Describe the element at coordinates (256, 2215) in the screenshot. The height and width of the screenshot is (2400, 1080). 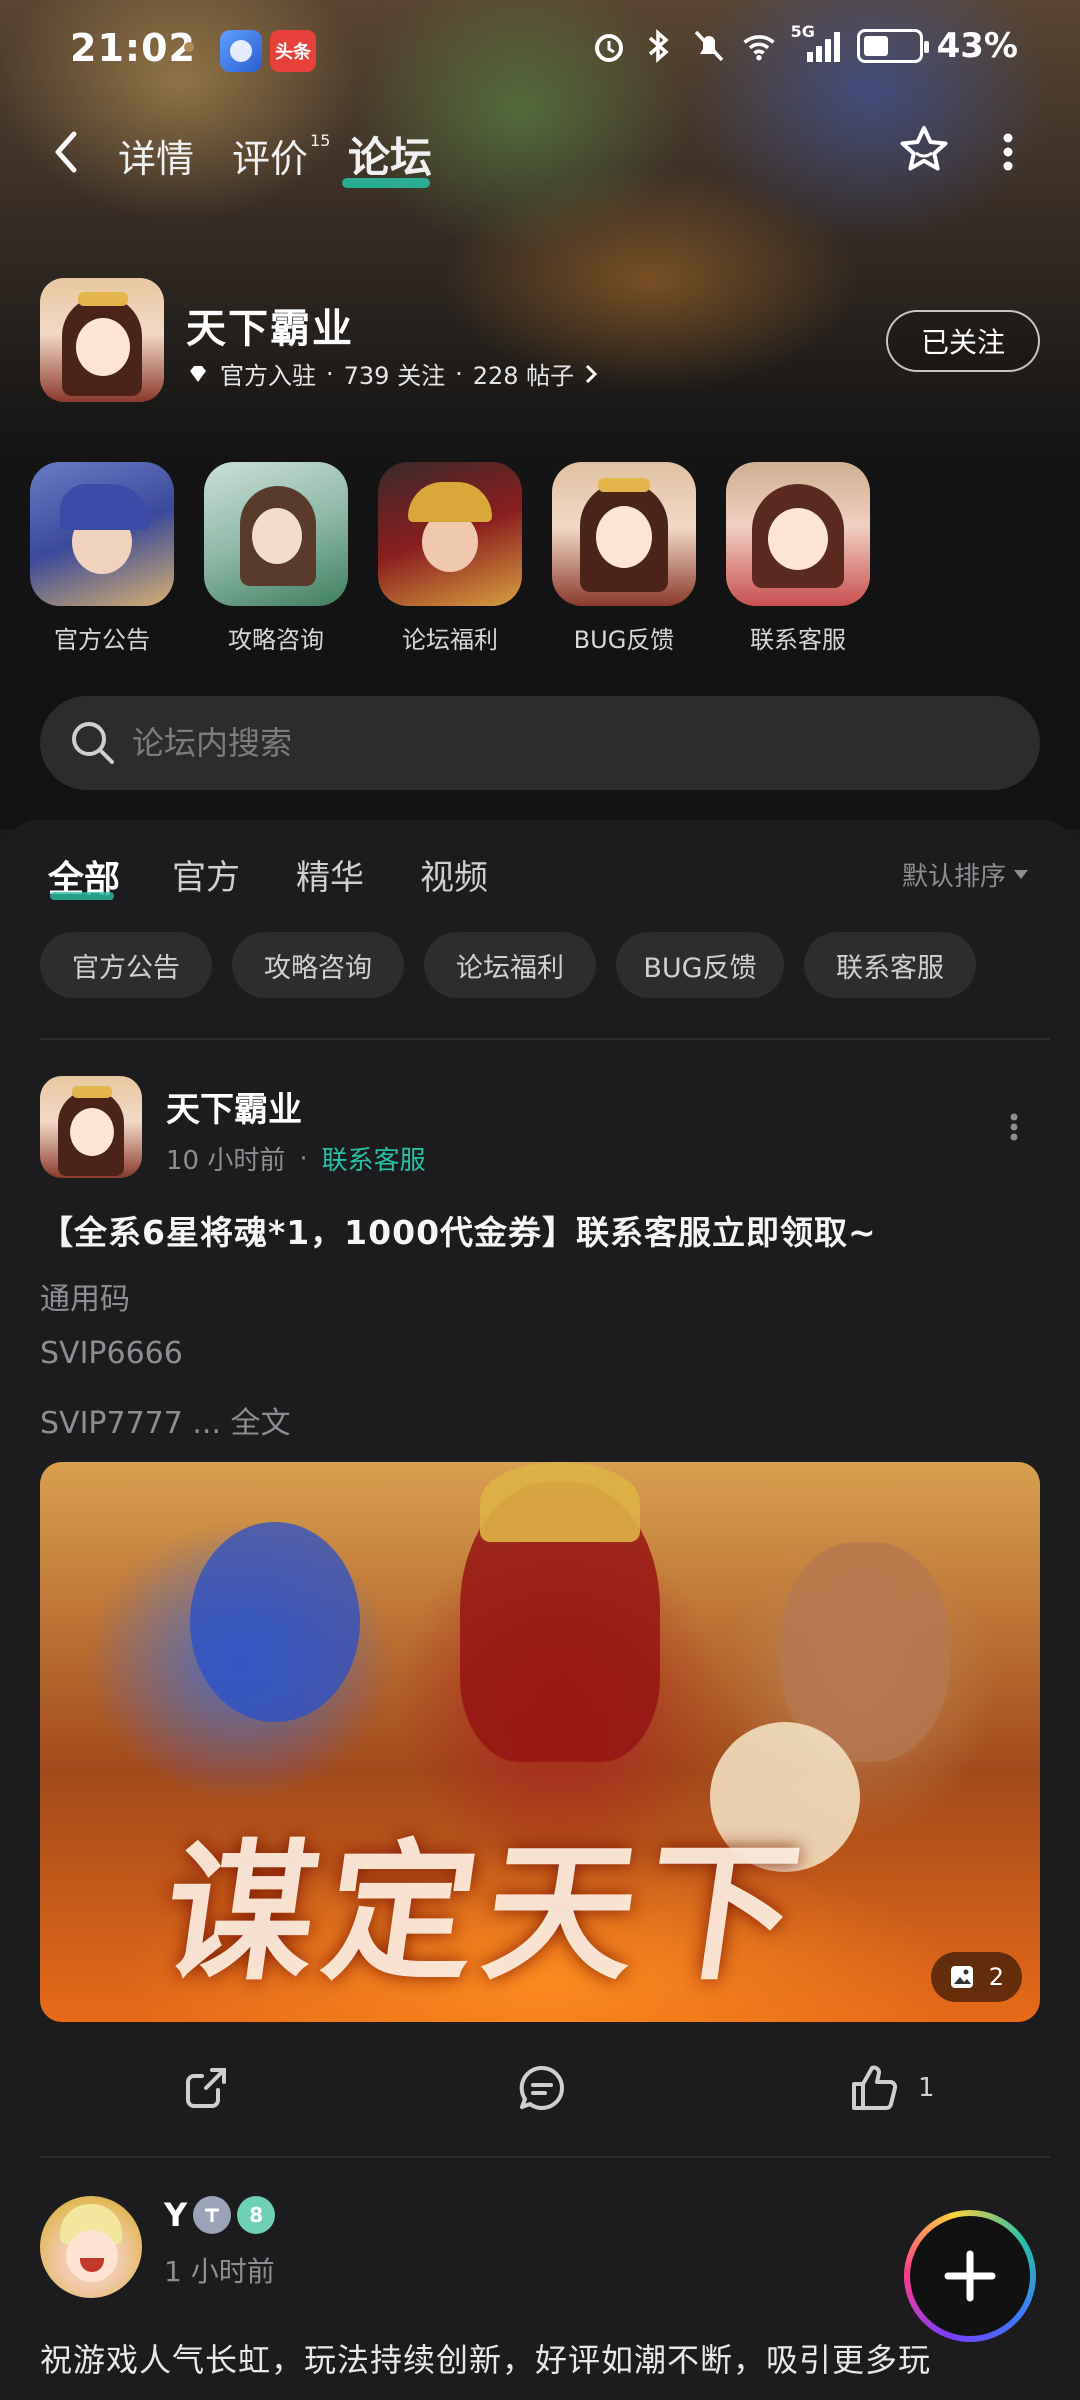
I see `level-badge: 8` at that location.